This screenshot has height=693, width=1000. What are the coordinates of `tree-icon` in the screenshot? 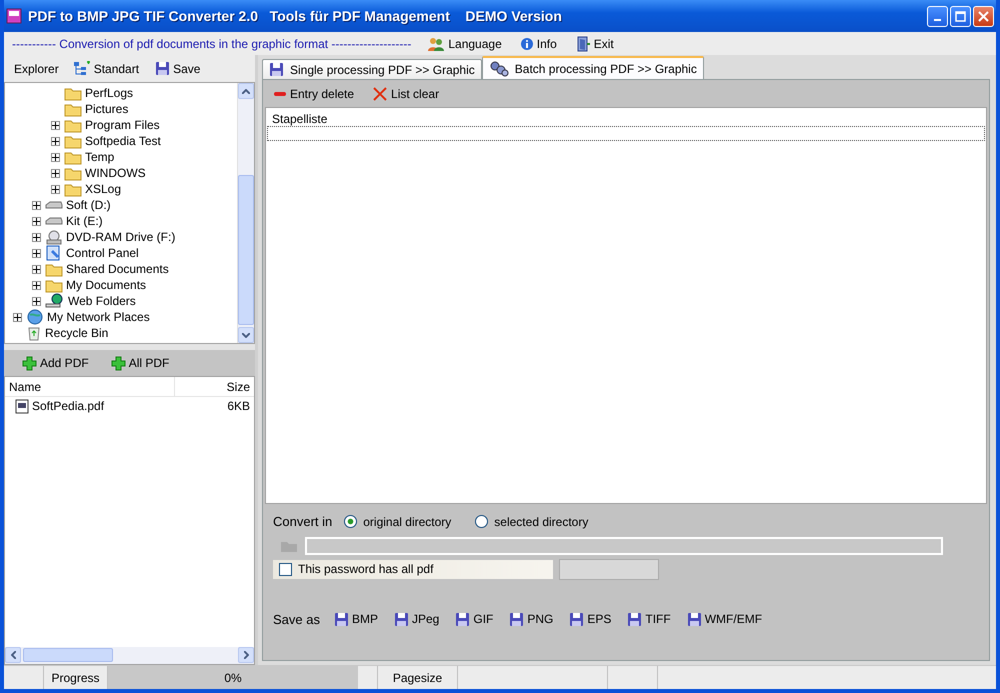 It's located at (81, 68).